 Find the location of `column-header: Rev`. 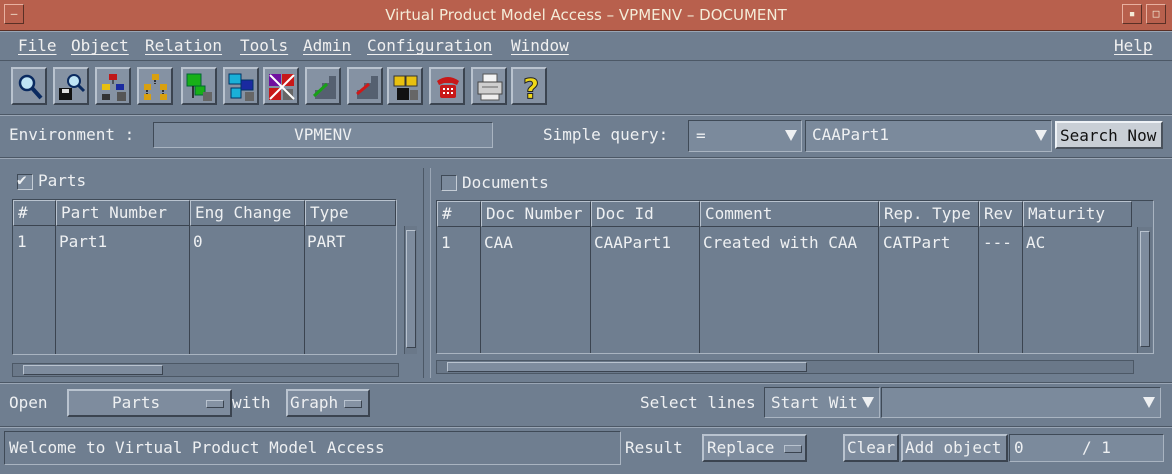

column-header: Rev is located at coordinates (1001, 214).